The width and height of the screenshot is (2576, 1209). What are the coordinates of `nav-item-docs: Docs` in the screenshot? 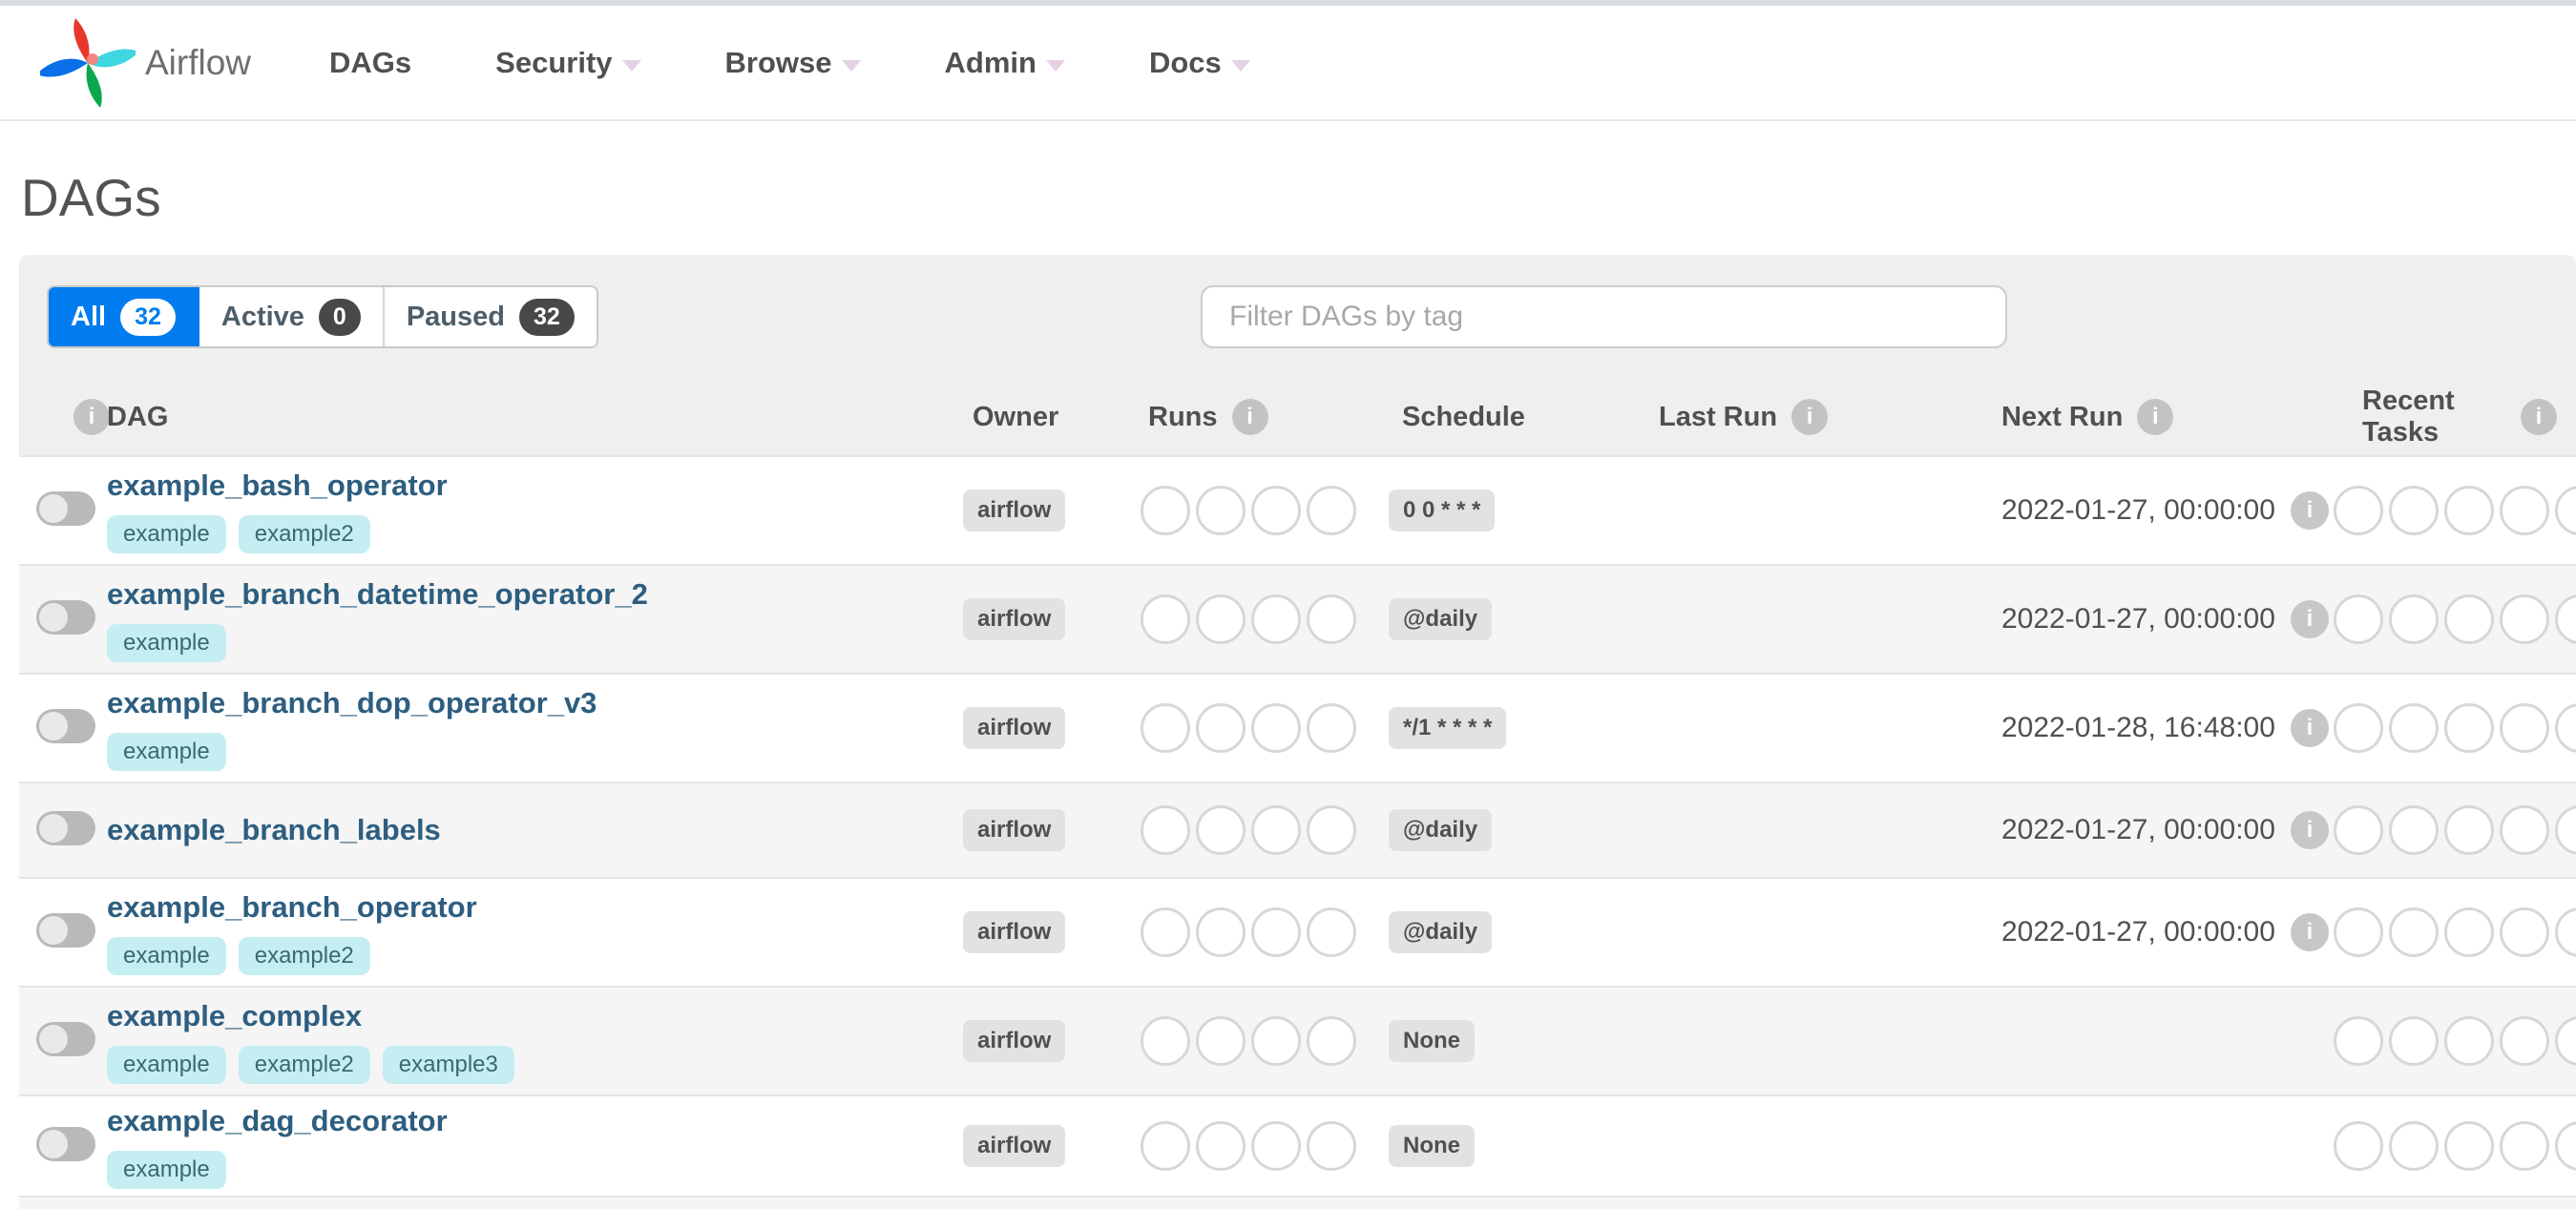 It's located at (1199, 63).